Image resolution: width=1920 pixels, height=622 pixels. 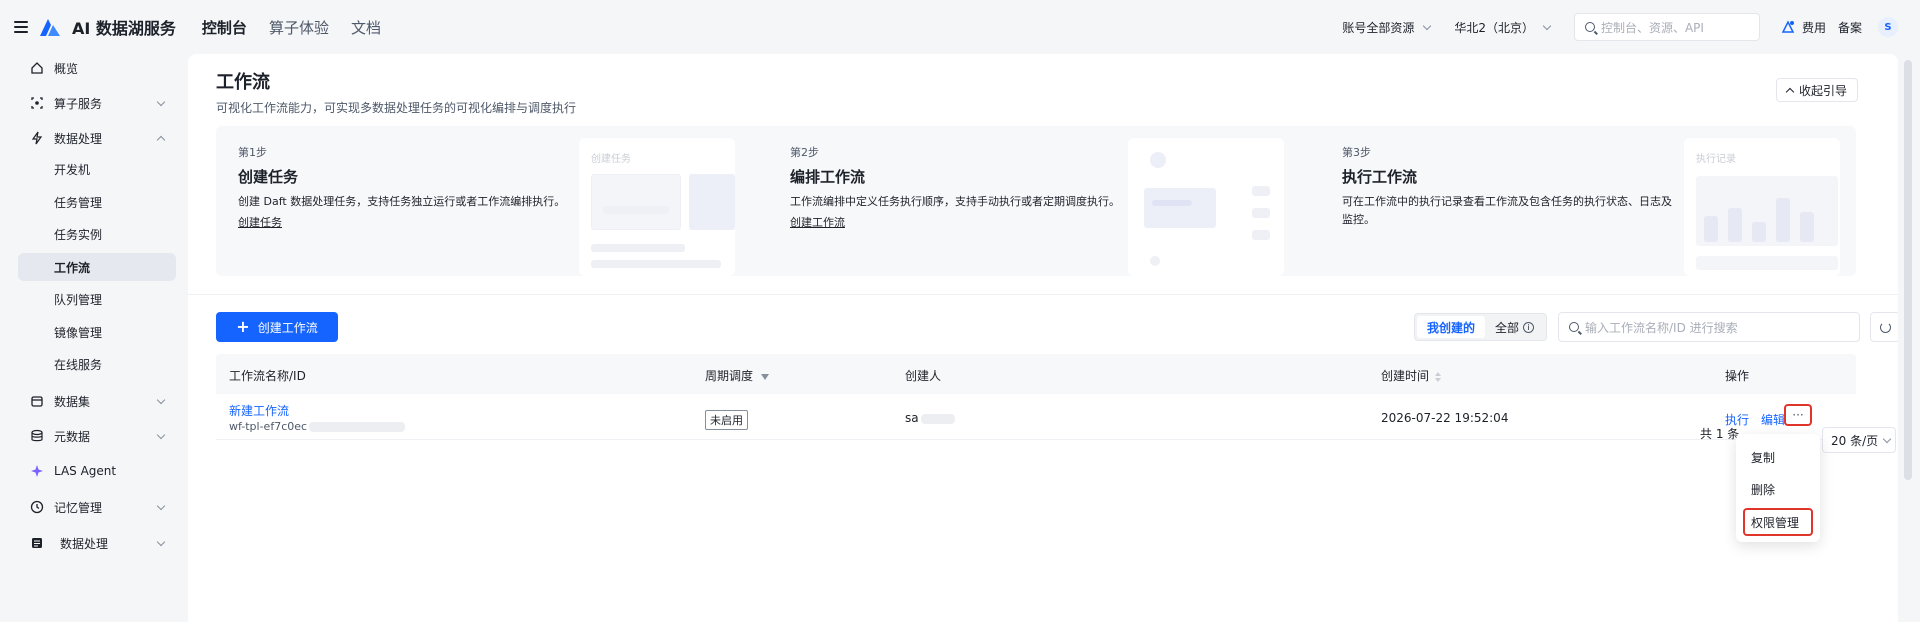 I want to click on sidebar-item-image-management: 镜像管理, so click(x=97, y=332).